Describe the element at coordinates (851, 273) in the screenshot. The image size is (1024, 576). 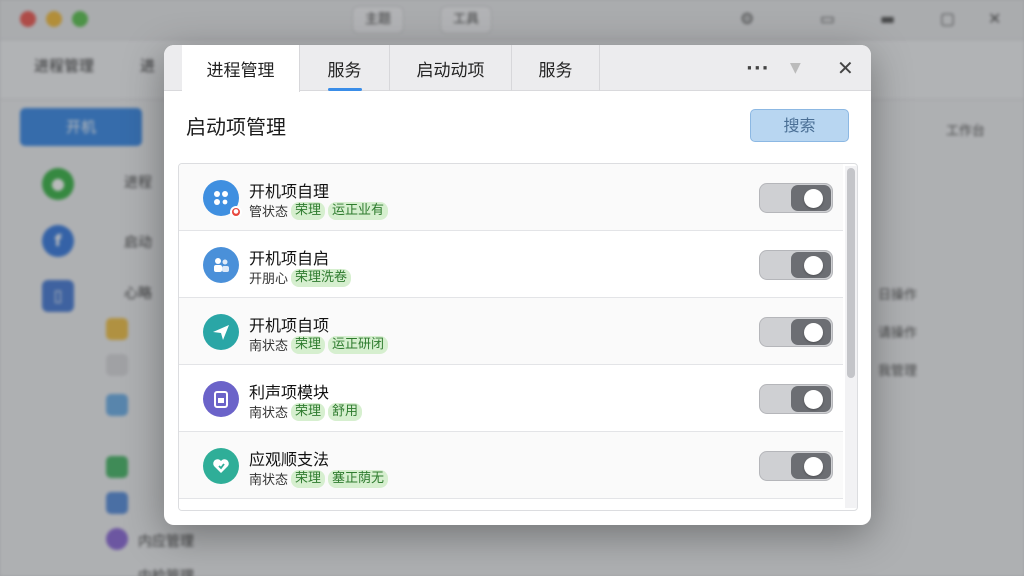
I see `scroll-thumb` at that location.